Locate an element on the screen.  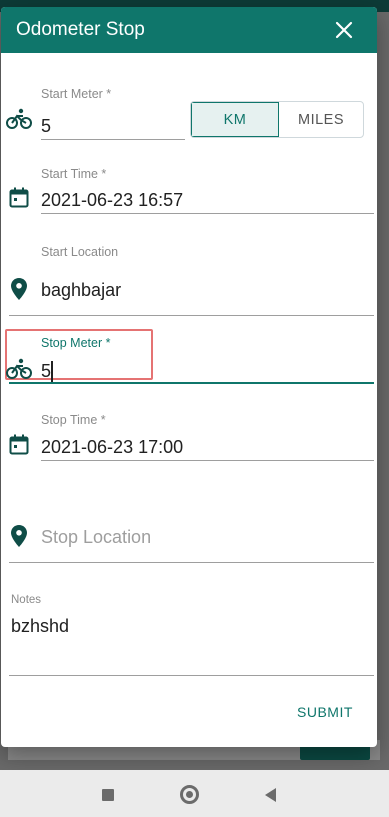
stop-meter-label: Stop Meter * is located at coordinates (76, 343).